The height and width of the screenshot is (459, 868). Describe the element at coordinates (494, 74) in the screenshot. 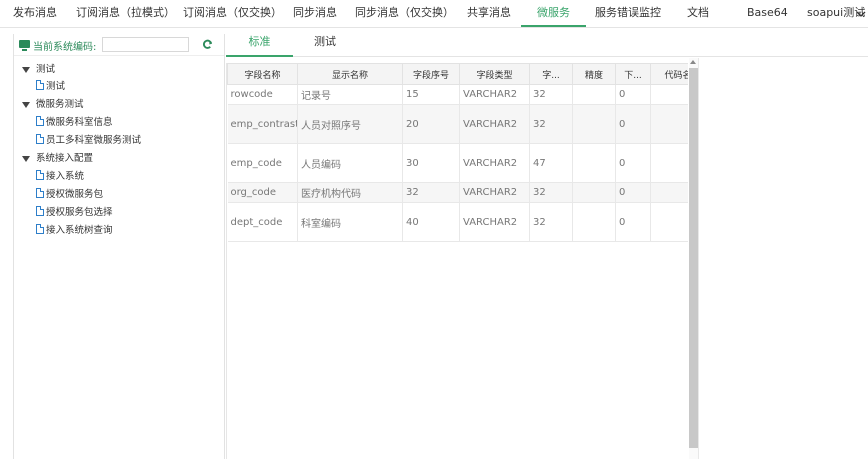

I see `col-header-field-type: 字段类型` at that location.